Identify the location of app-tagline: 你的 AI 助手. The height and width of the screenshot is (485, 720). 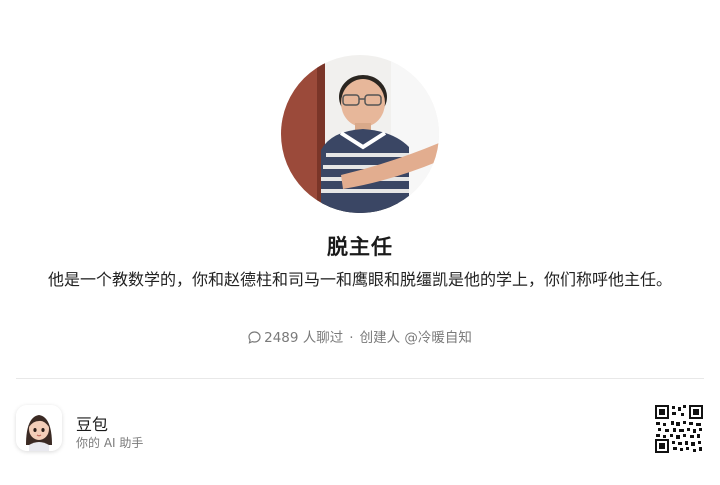
(110, 443).